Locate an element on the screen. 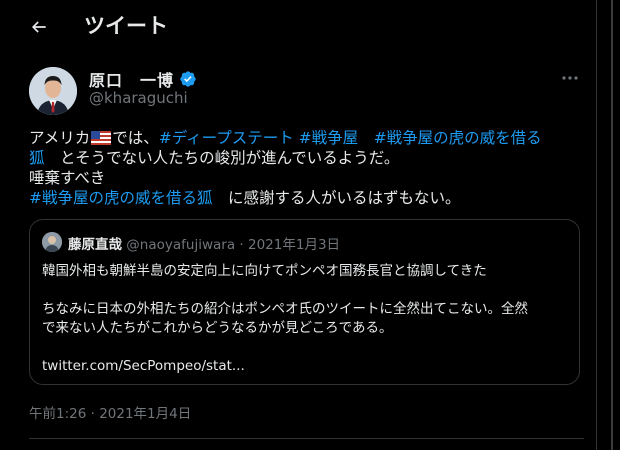 The width and height of the screenshot is (620, 450). tweet-line: 狐 とそうでない人たちの峻別が進んでいるようだ。 is located at coordinates (306, 158).